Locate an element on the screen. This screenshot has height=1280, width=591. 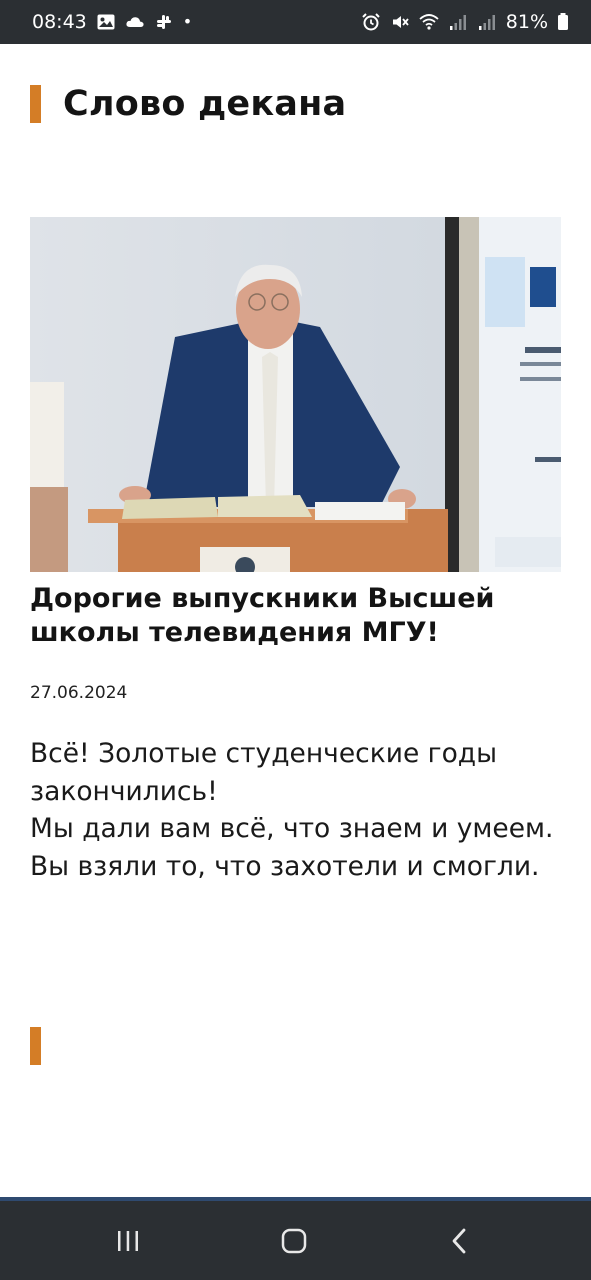
wifi-icon is located at coordinates (429, 22).